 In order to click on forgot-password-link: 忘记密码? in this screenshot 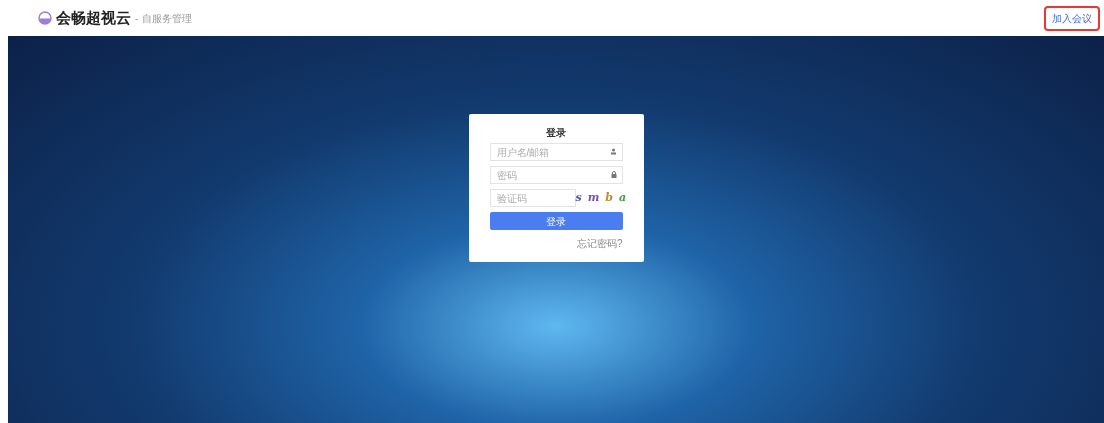, I will do `click(599, 243)`.